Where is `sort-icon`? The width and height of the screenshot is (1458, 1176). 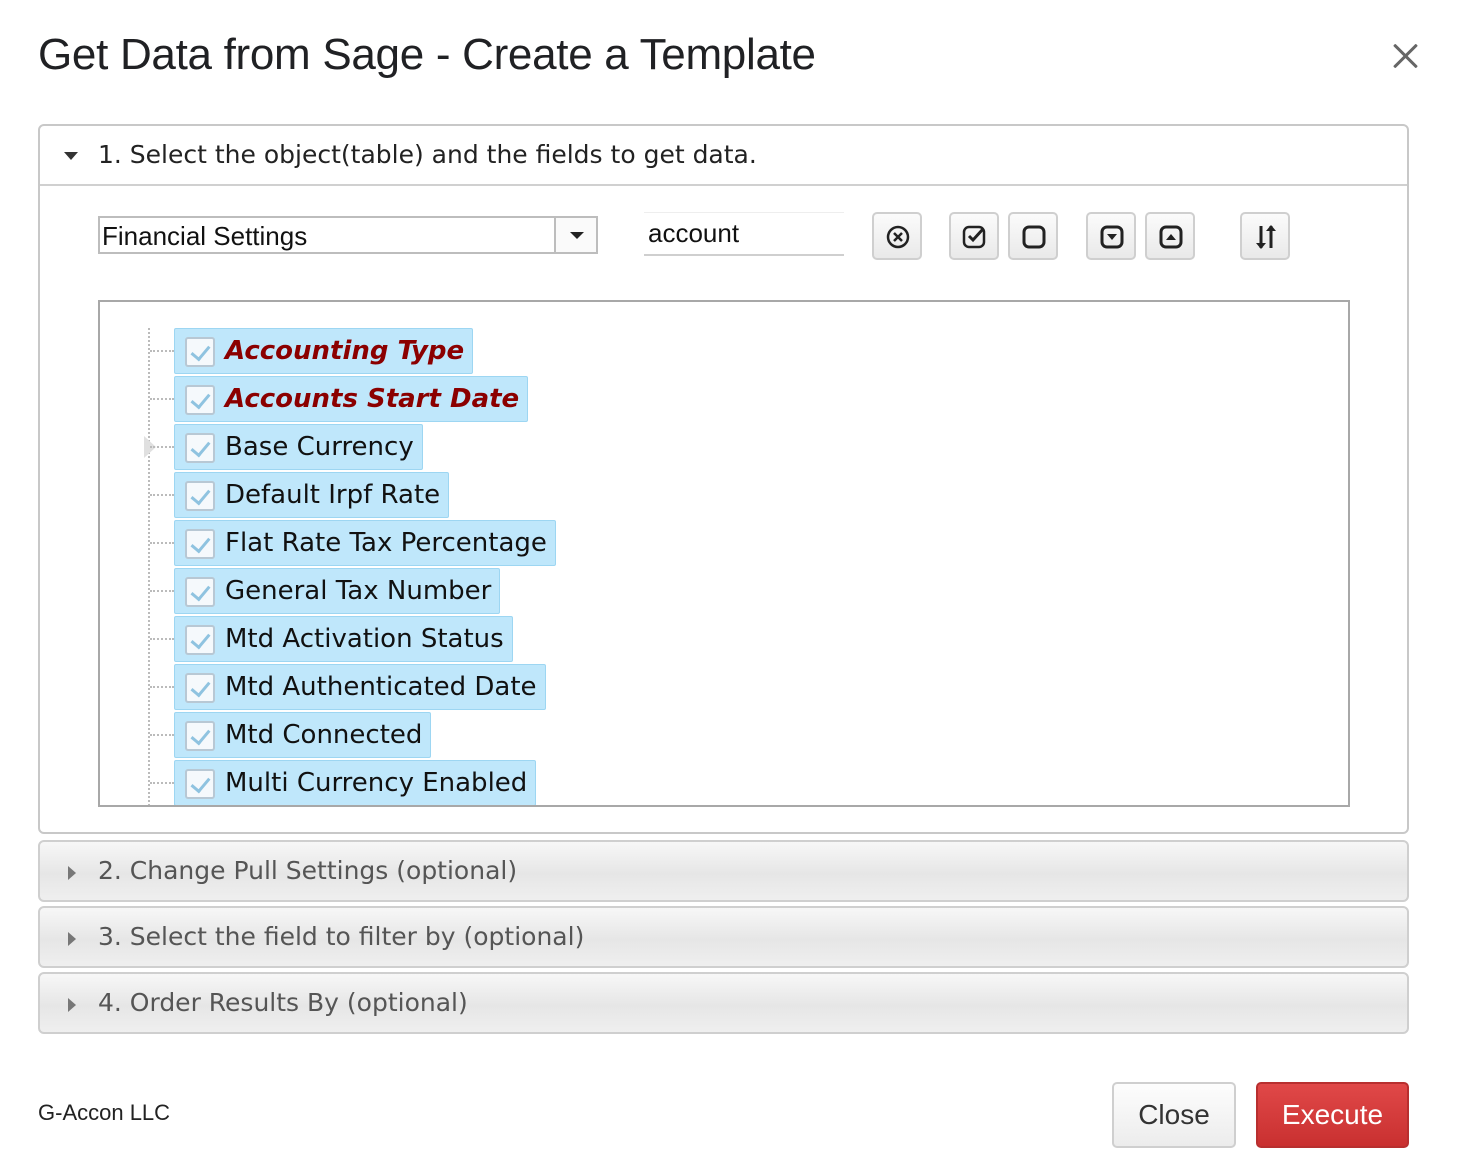
sort-icon is located at coordinates (1266, 237).